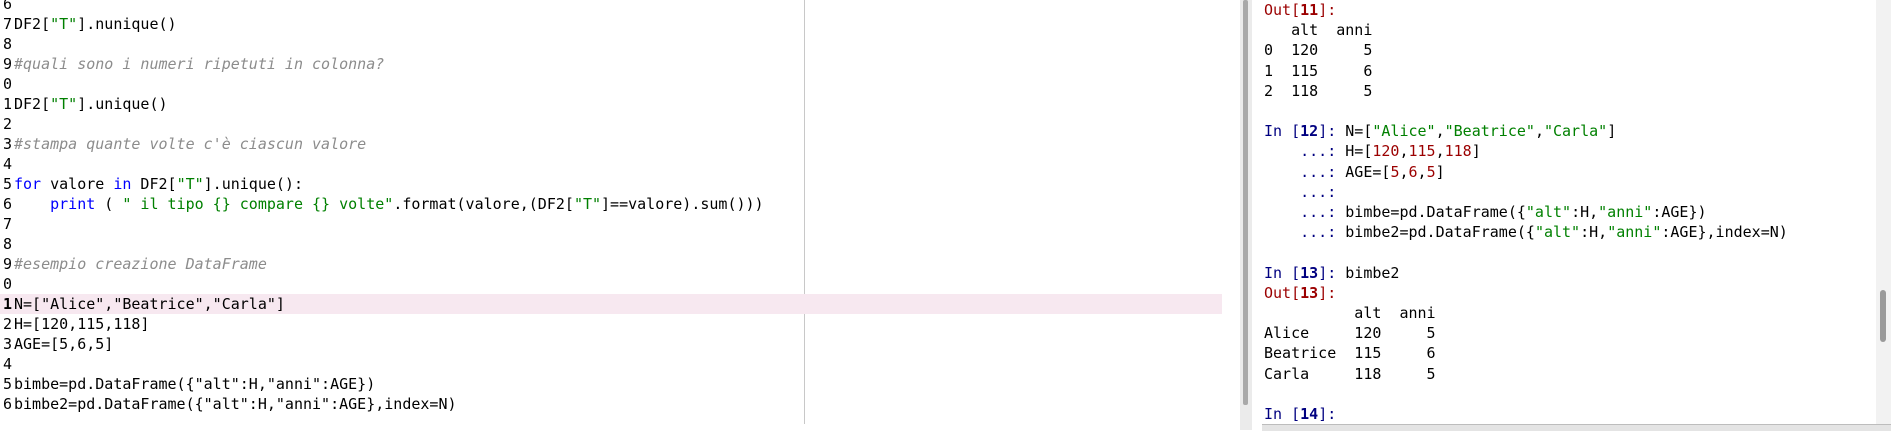 The height and width of the screenshot is (431, 1891). What do you see at coordinates (611, 344) in the screenshot?
I see `code-line: 3 AGE=[5,6,5]` at bounding box center [611, 344].